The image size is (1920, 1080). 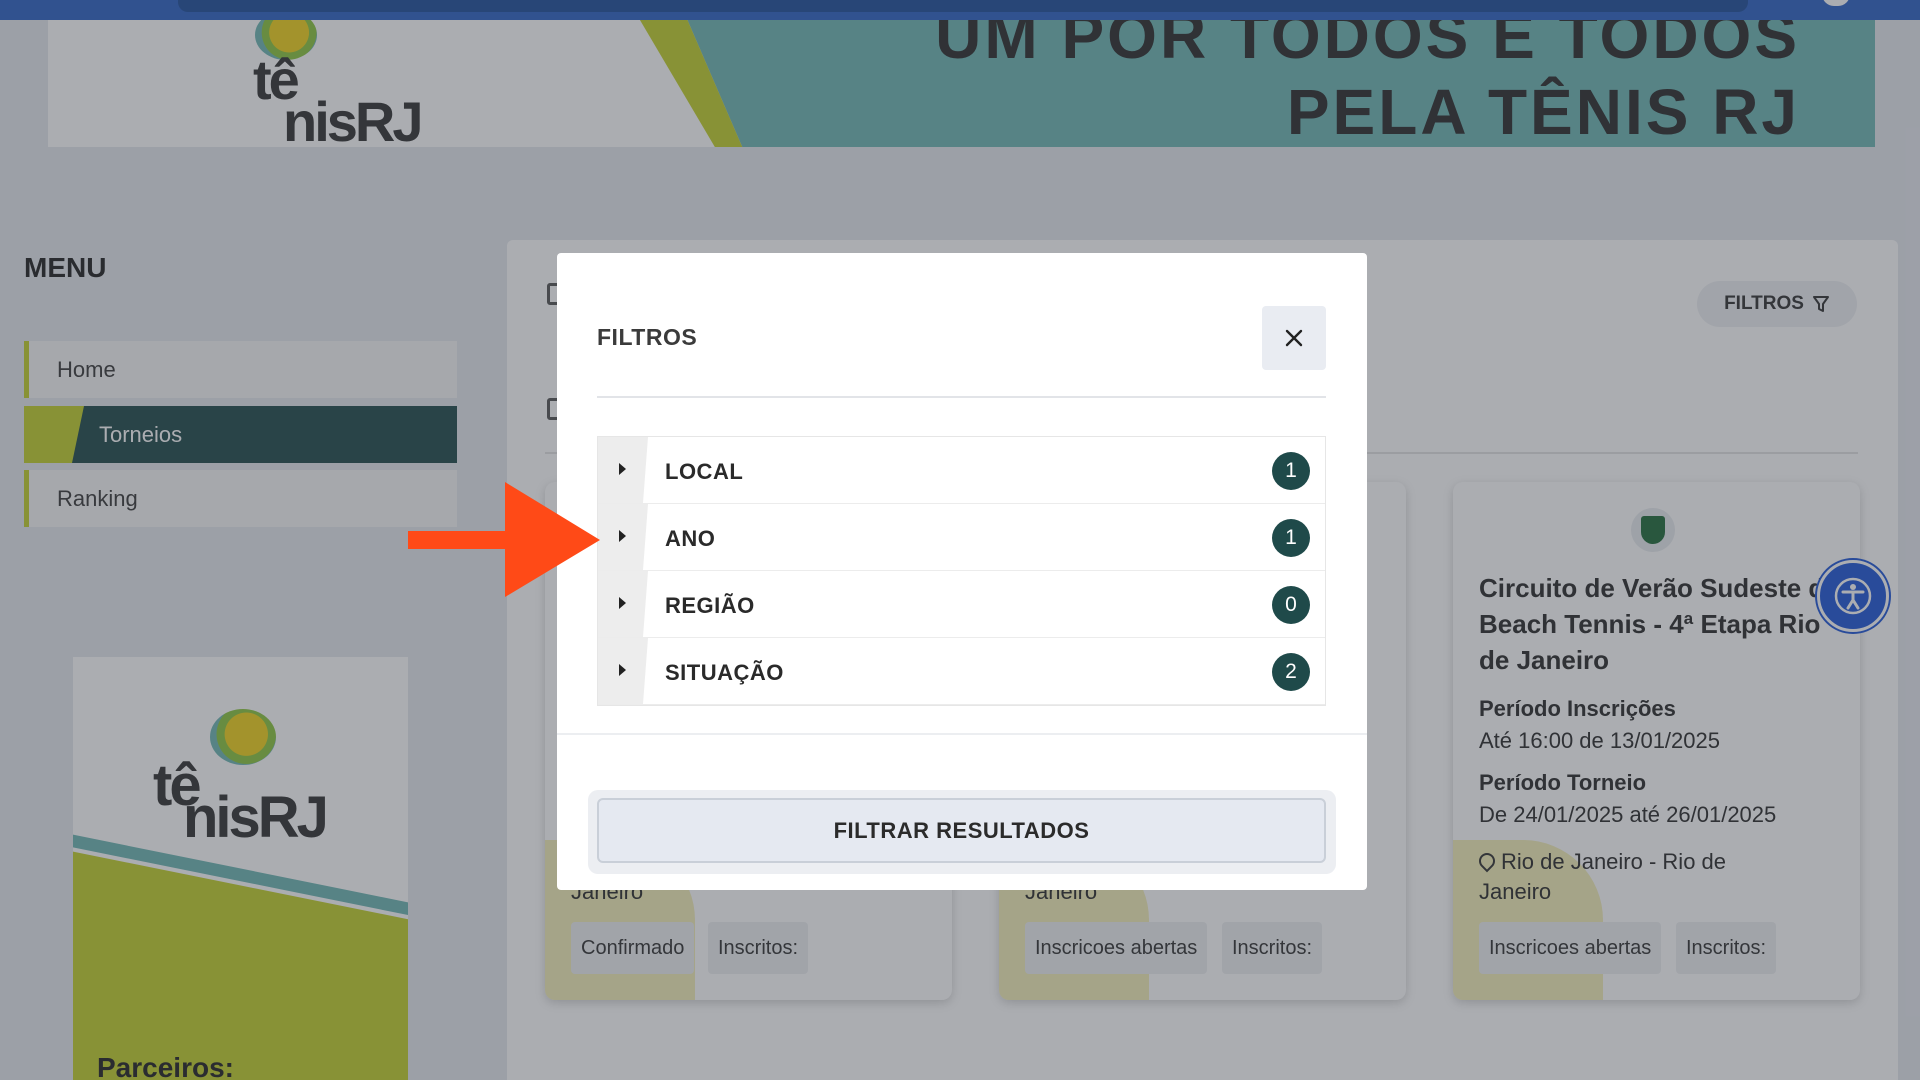 I want to click on annotation-arrow-icon, so click(x=504, y=539).